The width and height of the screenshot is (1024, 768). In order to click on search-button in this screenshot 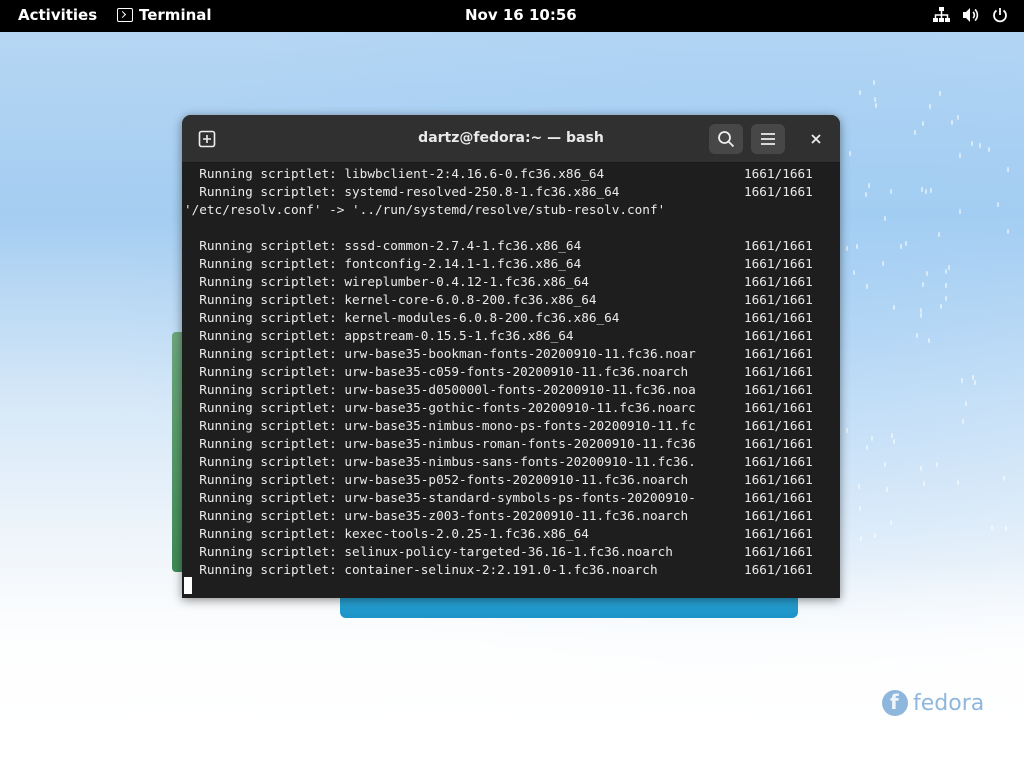, I will do `click(726, 139)`.